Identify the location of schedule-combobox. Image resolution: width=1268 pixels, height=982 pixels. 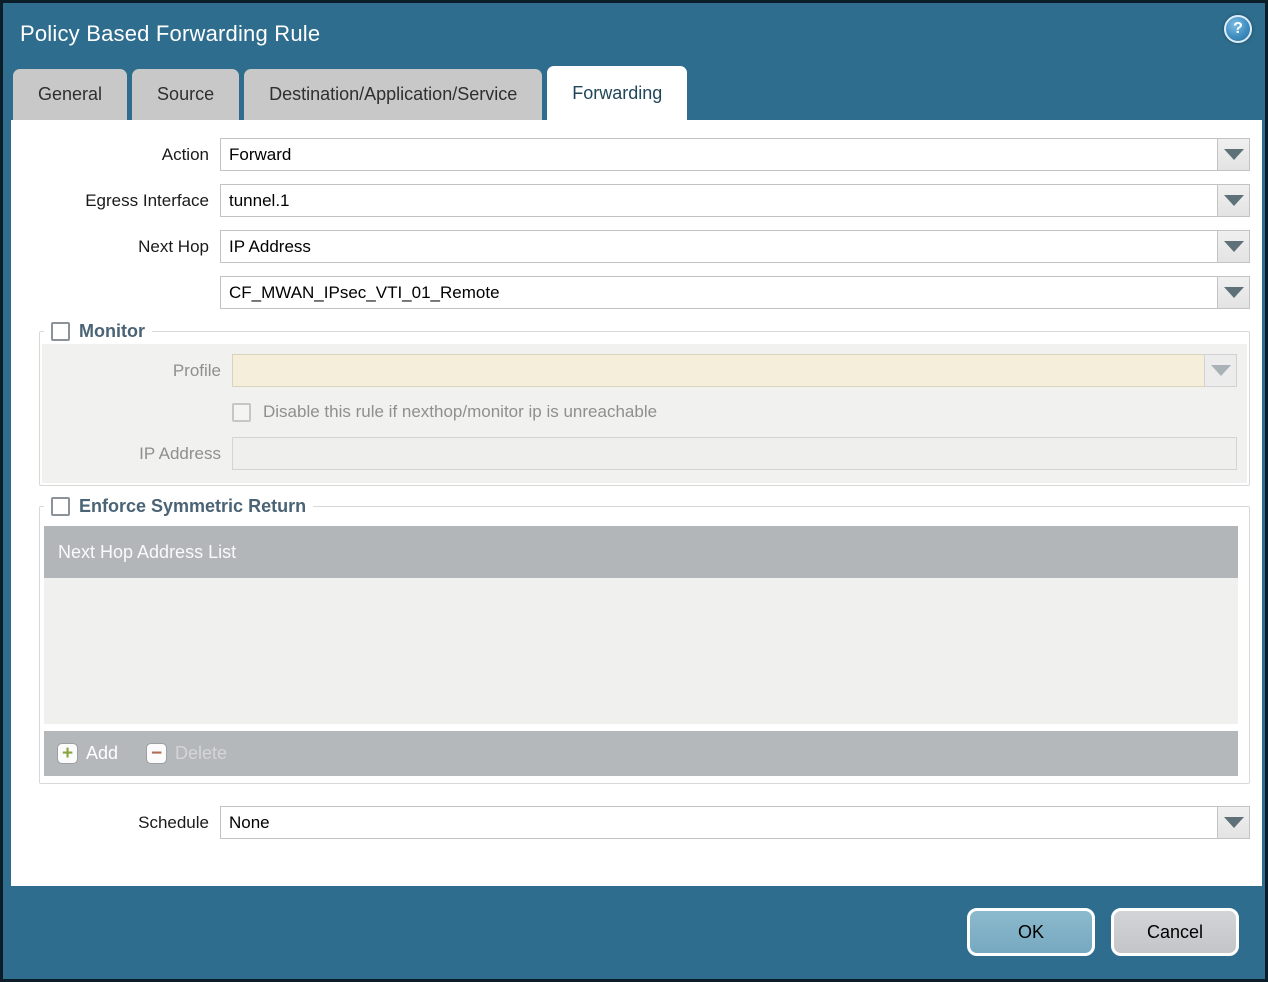
(735, 822).